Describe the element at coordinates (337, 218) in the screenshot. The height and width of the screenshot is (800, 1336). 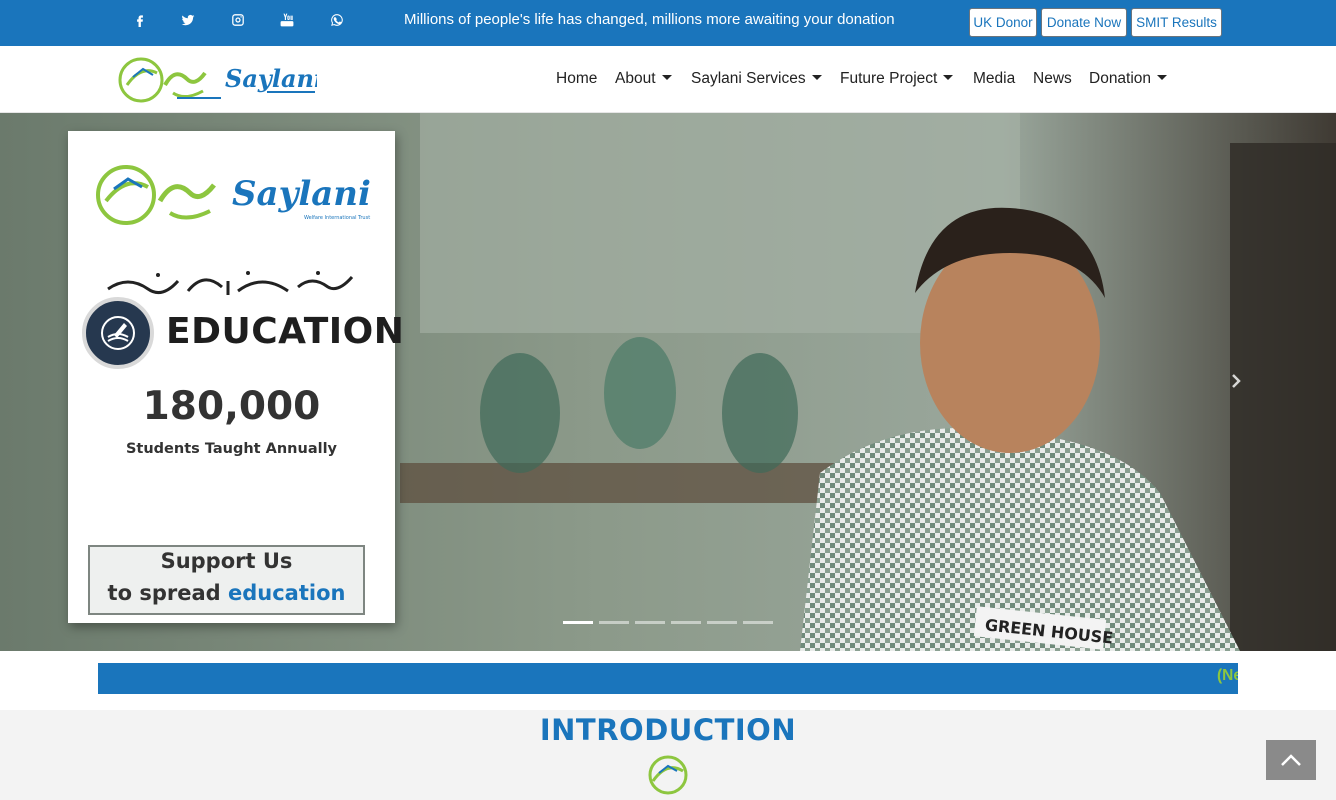
I see `promo-logo-subtext: Welfare International Trust` at that location.